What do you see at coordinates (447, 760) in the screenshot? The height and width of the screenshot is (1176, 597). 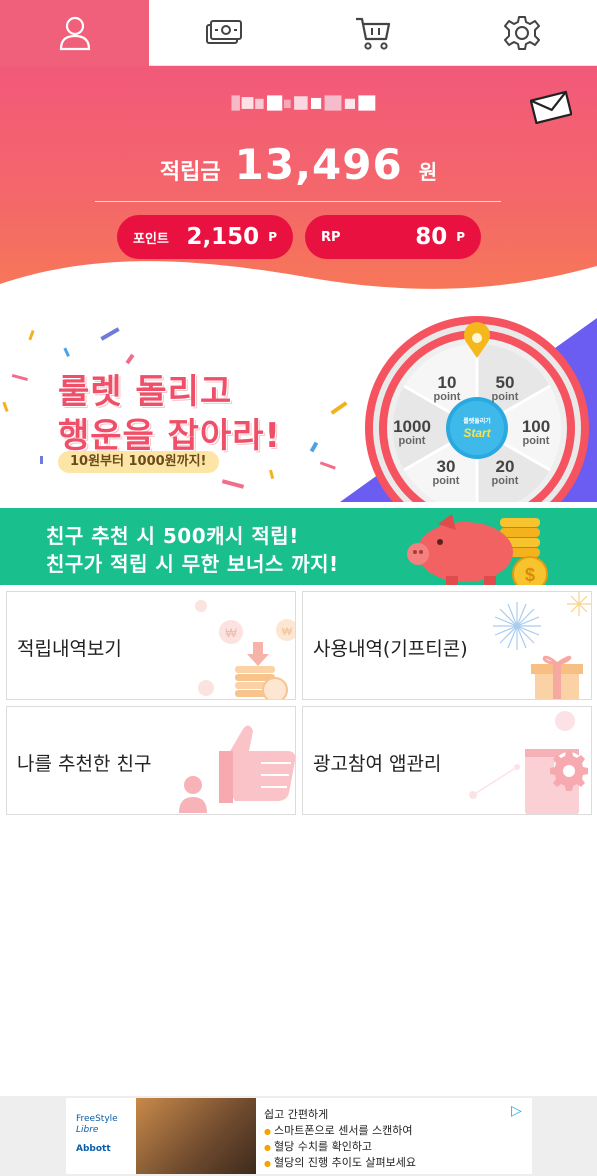 I see `menu-ad-app-management: 광고참여 앱관리` at bounding box center [447, 760].